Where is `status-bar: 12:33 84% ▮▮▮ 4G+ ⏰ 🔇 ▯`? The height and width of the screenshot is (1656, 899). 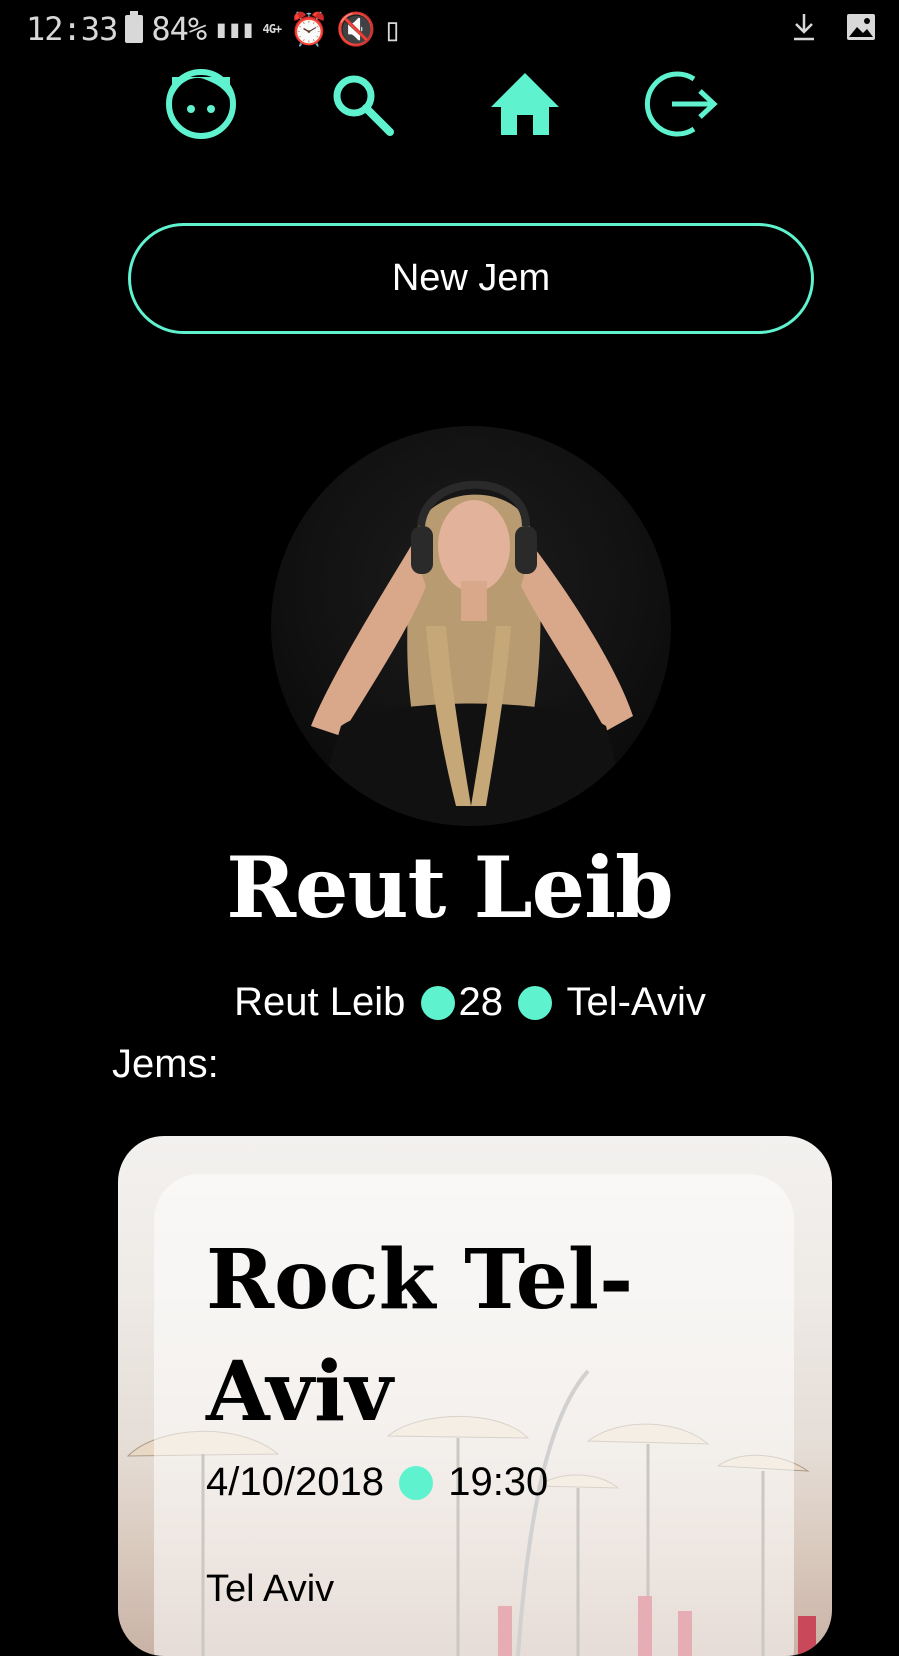 status-bar: 12:33 84% ▮▮▮ 4G+ ⏰ 🔇 ▯ is located at coordinates (449, 29).